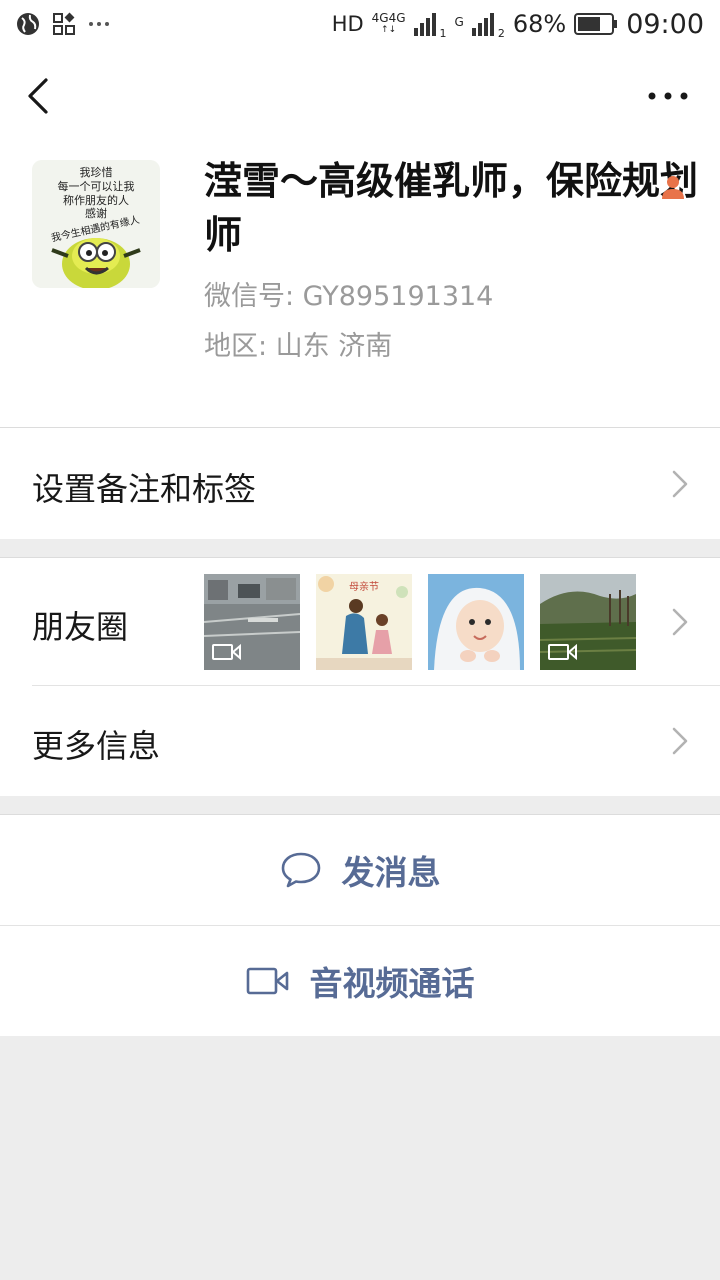 The image size is (720, 1280). Describe the element at coordinates (476, 622) in the screenshot. I see `moments-thumb-baby` at that location.